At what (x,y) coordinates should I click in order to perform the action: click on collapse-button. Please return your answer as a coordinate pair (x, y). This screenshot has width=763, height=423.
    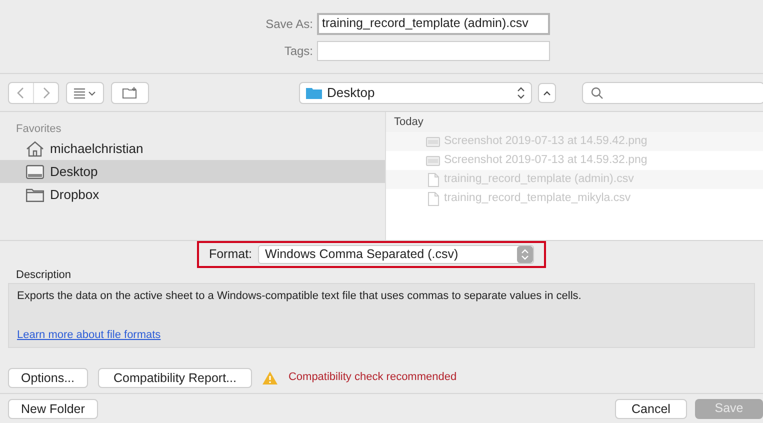
    Looking at the image, I should click on (547, 92).